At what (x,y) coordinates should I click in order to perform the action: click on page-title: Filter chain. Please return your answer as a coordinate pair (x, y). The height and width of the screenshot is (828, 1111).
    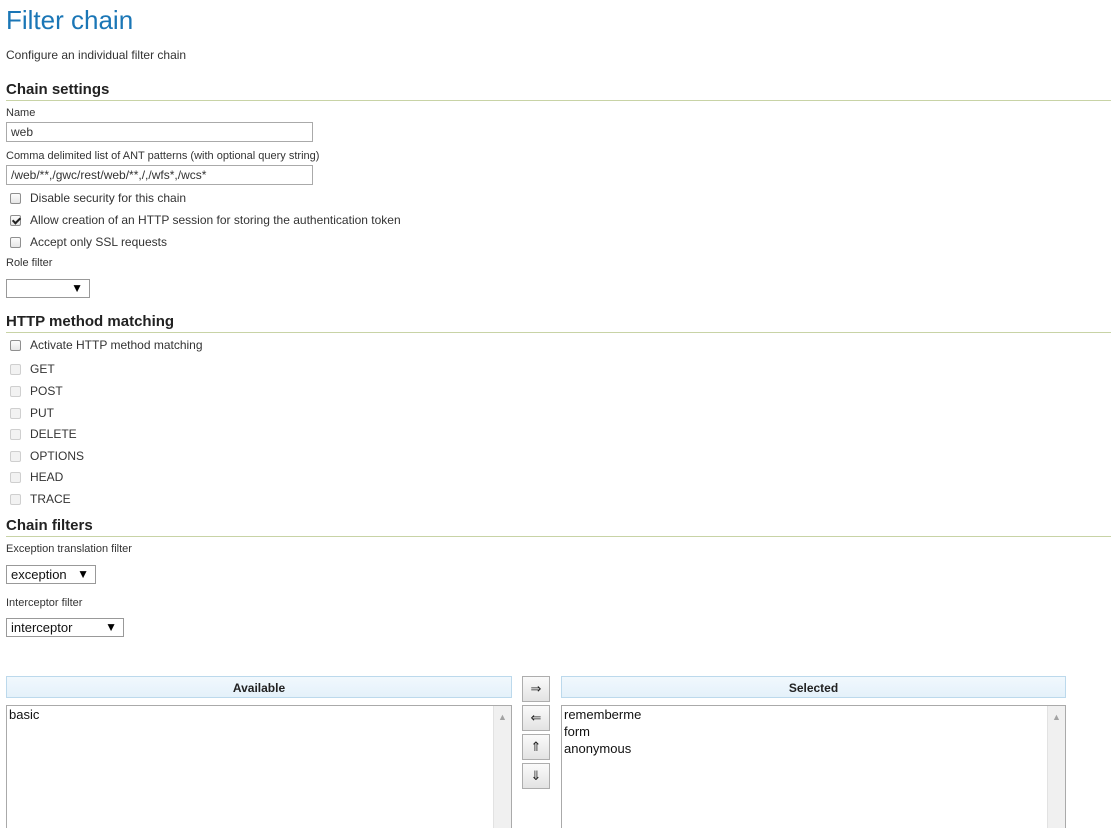
    Looking at the image, I should click on (70, 20).